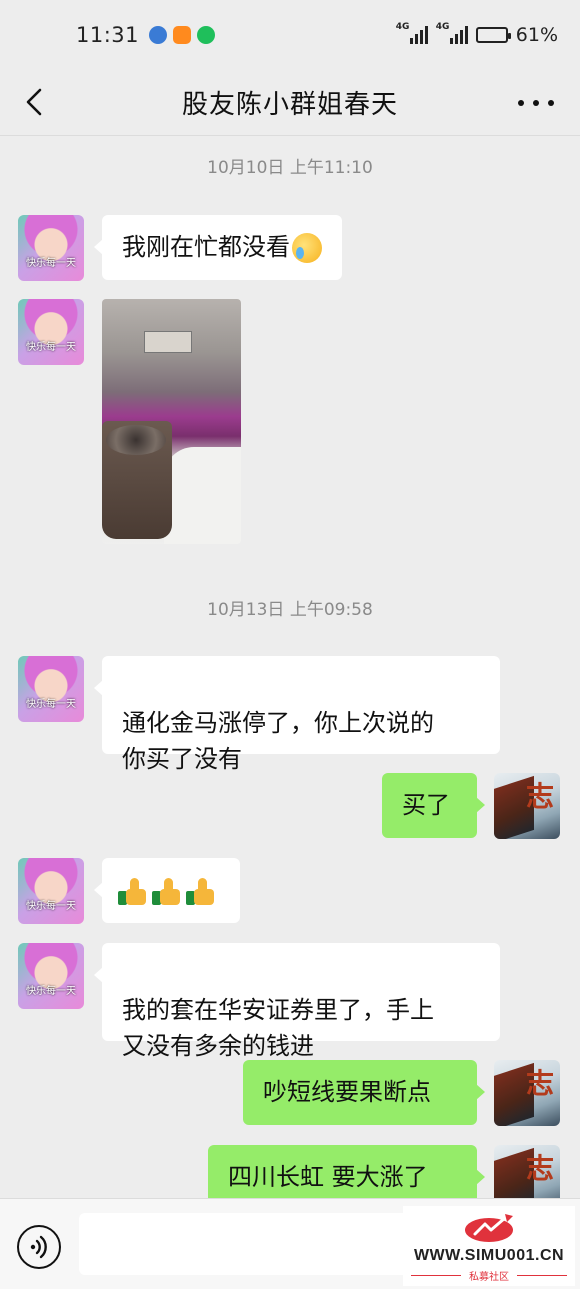  I want to click on battery-icon, so click(493, 35).